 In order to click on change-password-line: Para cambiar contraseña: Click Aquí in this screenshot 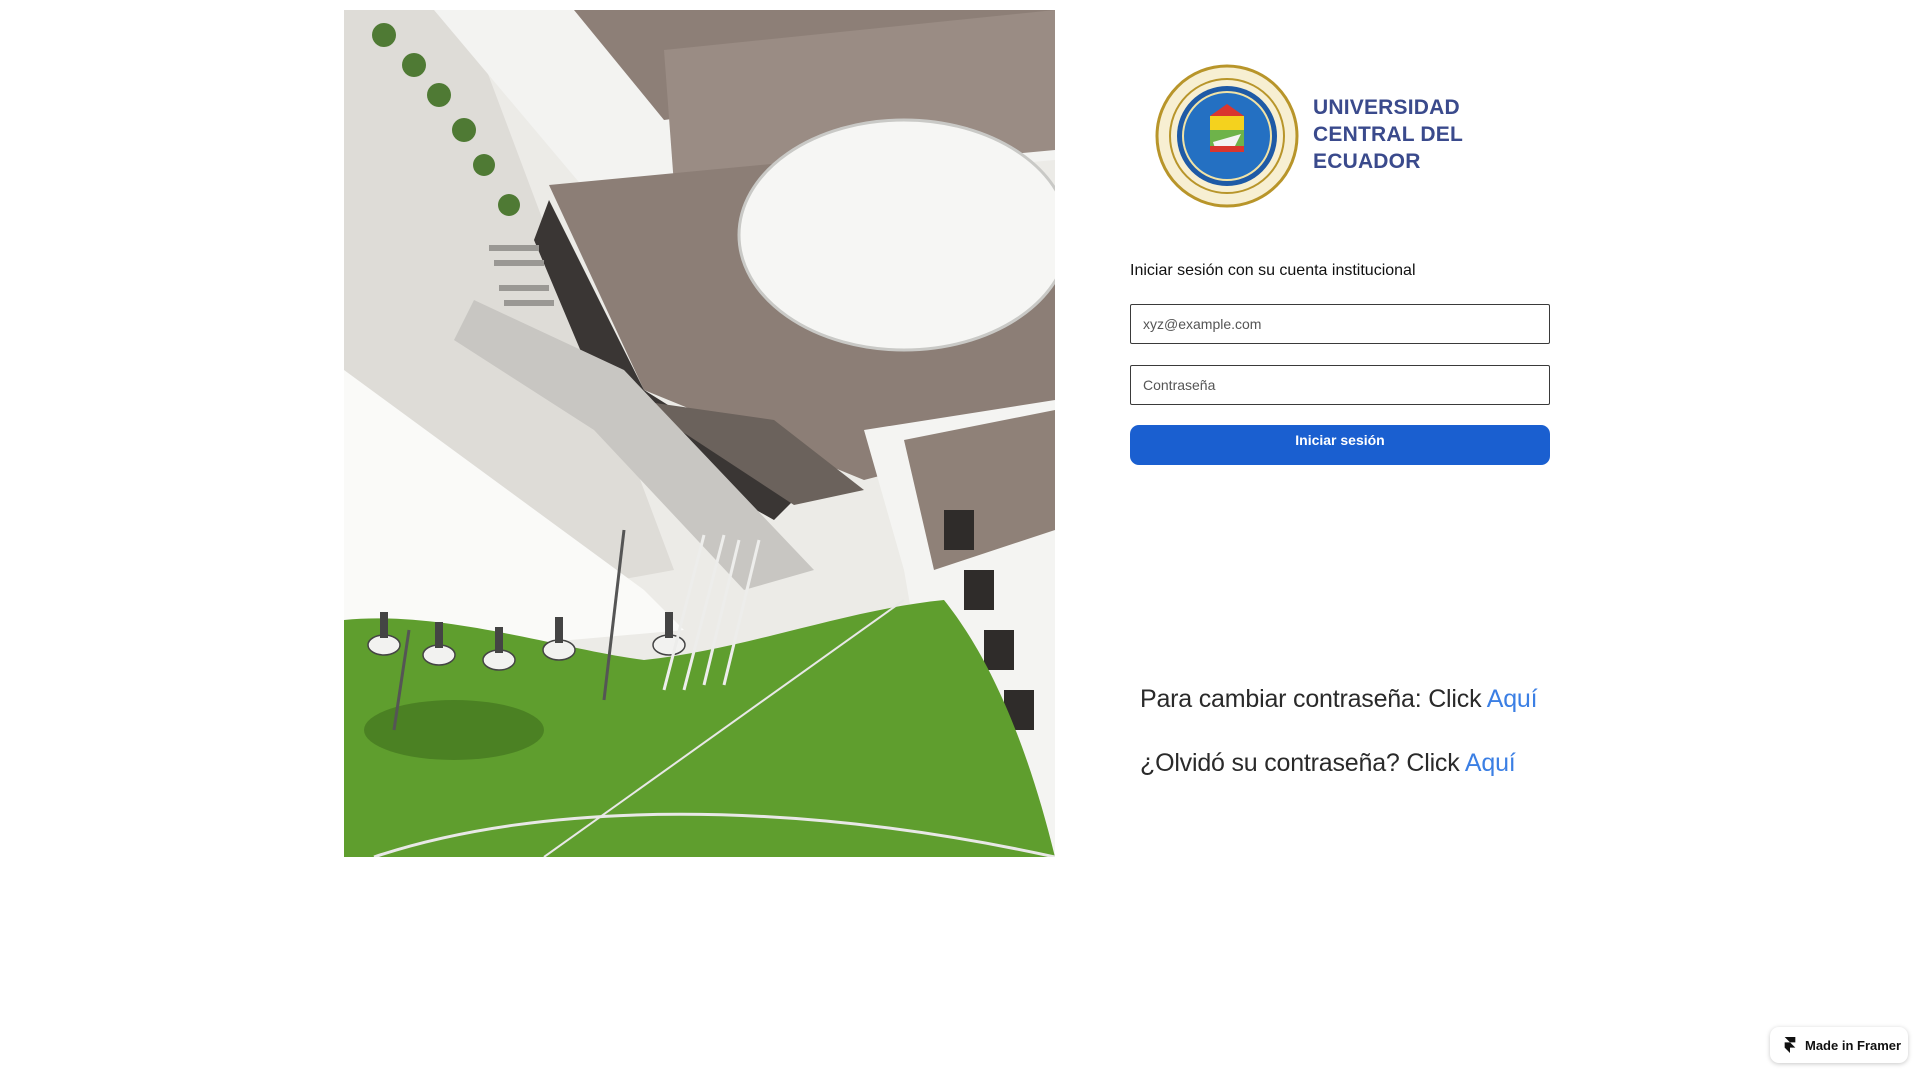, I will do `click(1339, 699)`.